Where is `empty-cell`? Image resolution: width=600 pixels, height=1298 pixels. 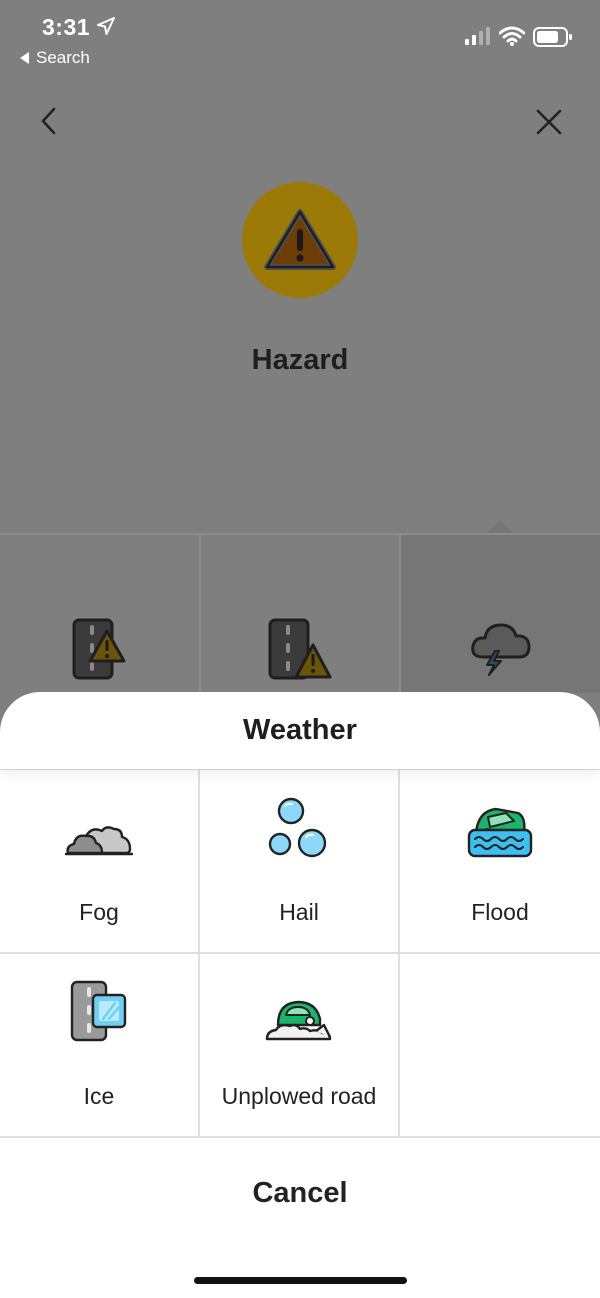
empty-cell is located at coordinates (500, 1046).